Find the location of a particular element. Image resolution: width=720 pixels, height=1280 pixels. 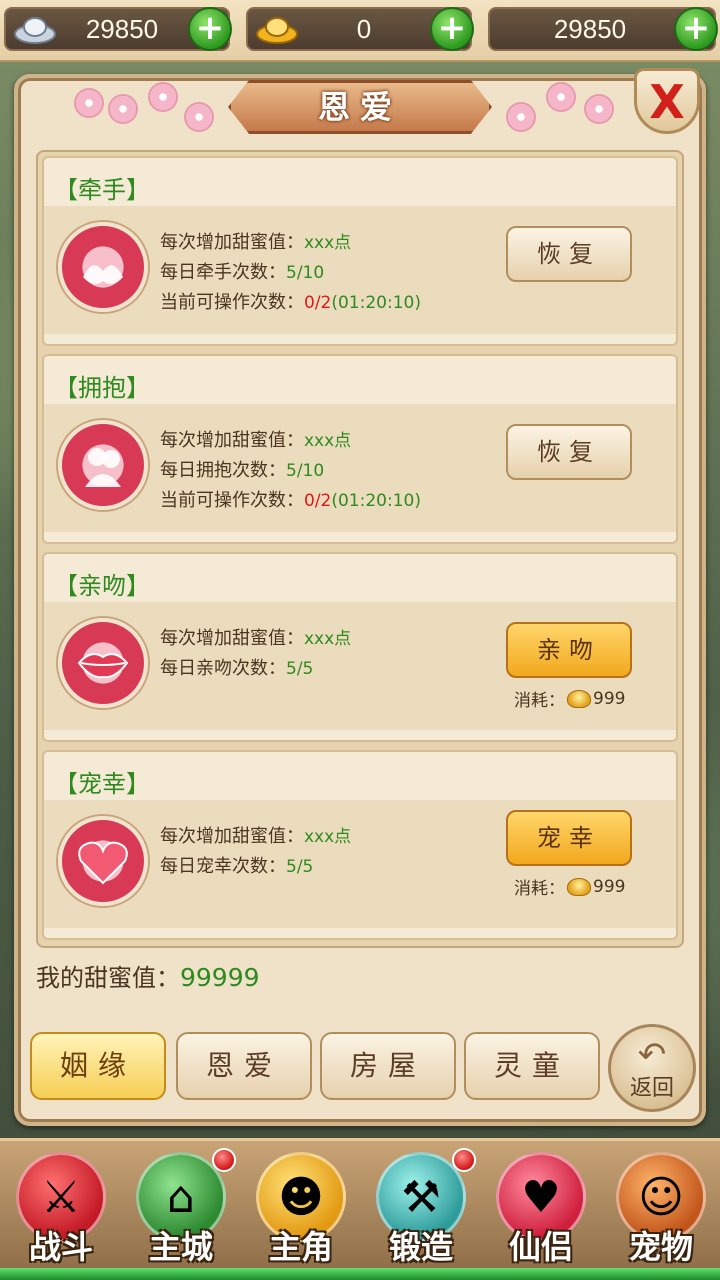

list-item-favor: 【宠幸】 每次增加甜蜜值：xxx点 每日宠幸次数：5/5 宠幸 消耗： 999 is located at coordinates (360, 845).